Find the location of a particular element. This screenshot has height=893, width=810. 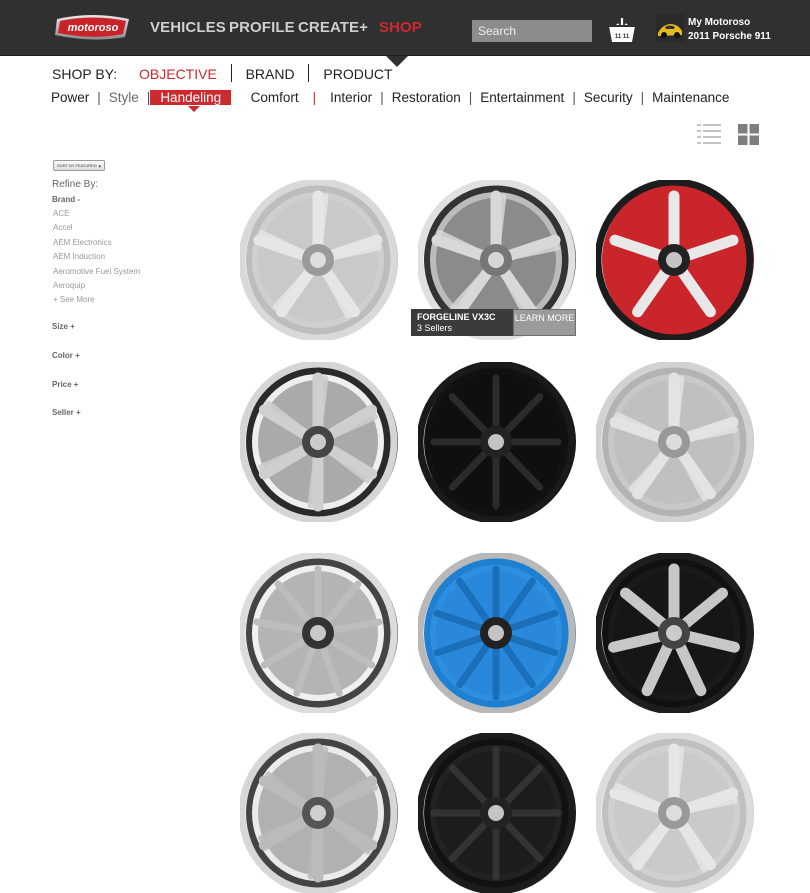

brand-option: AEM Induction is located at coordinates (96, 259).